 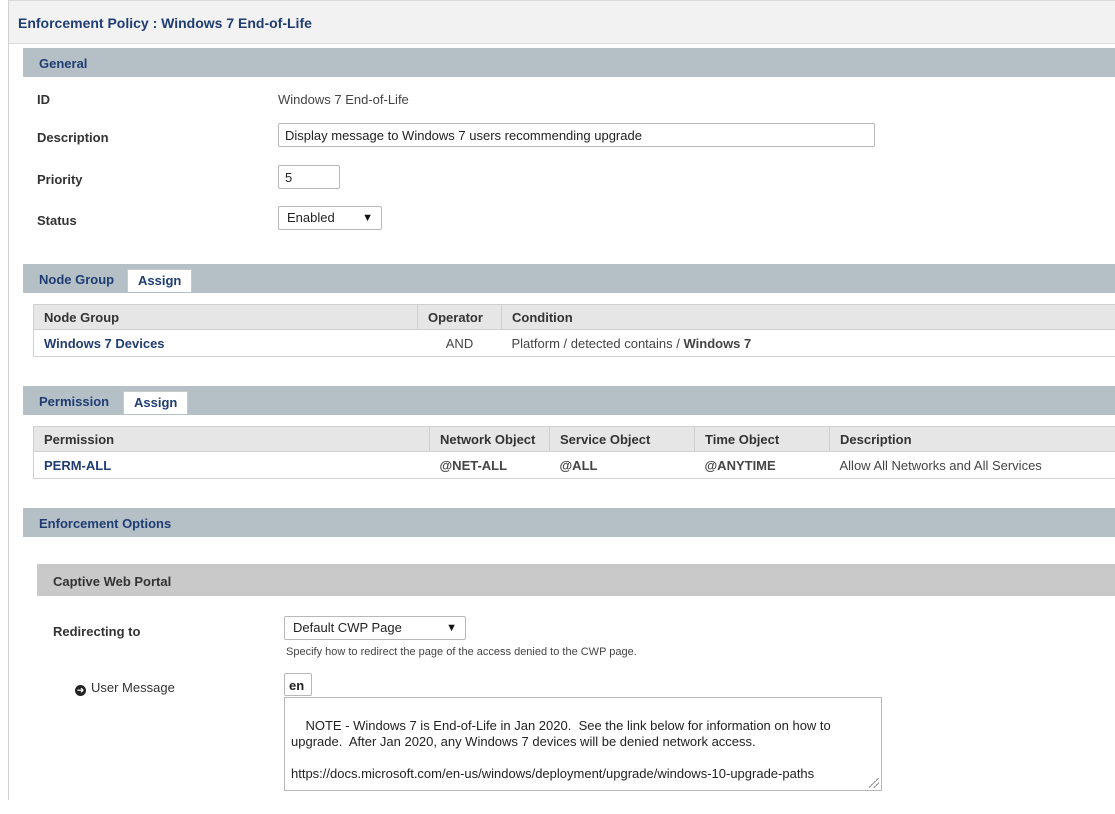 I want to click on permission-section-label: Permission, so click(x=74, y=401).